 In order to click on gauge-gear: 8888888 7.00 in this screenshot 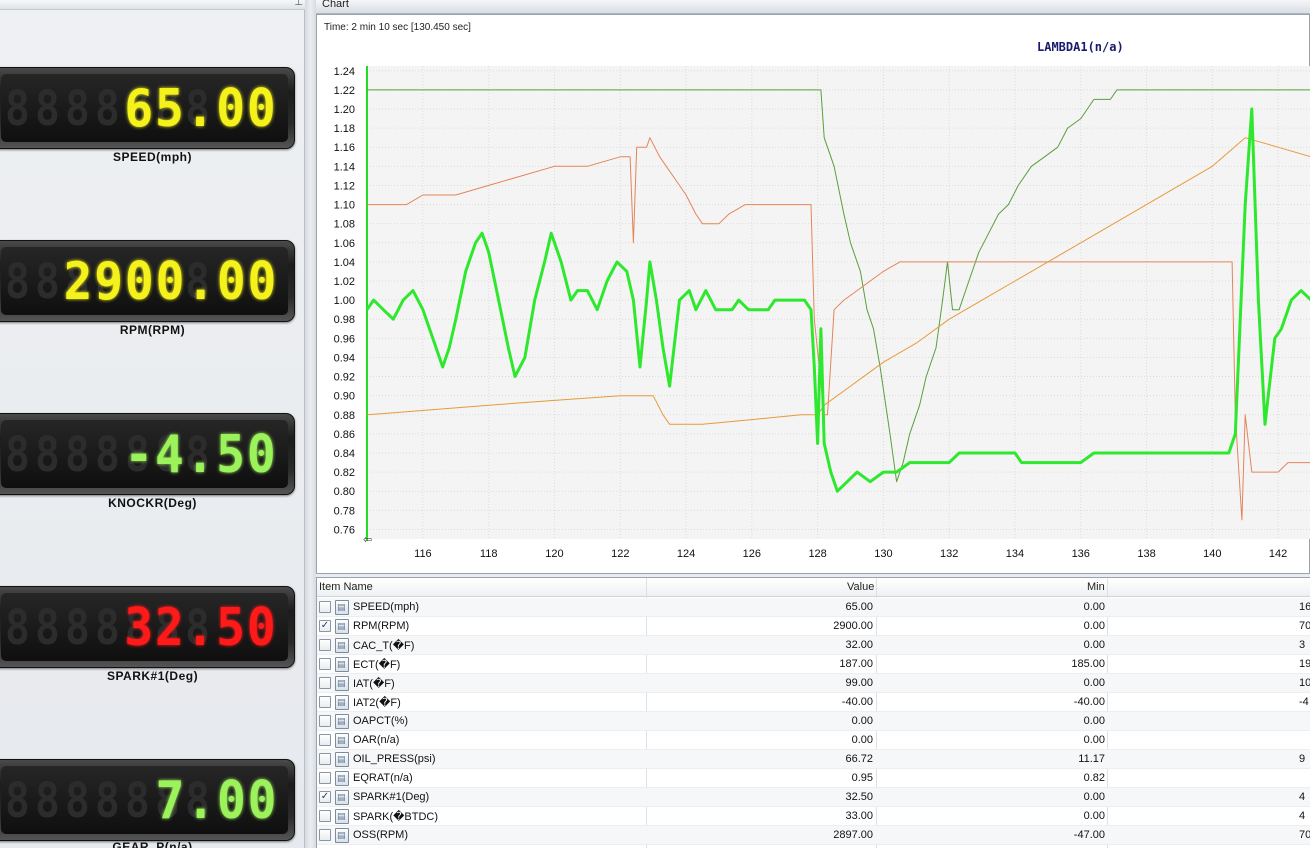, I will do `click(147, 800)`.